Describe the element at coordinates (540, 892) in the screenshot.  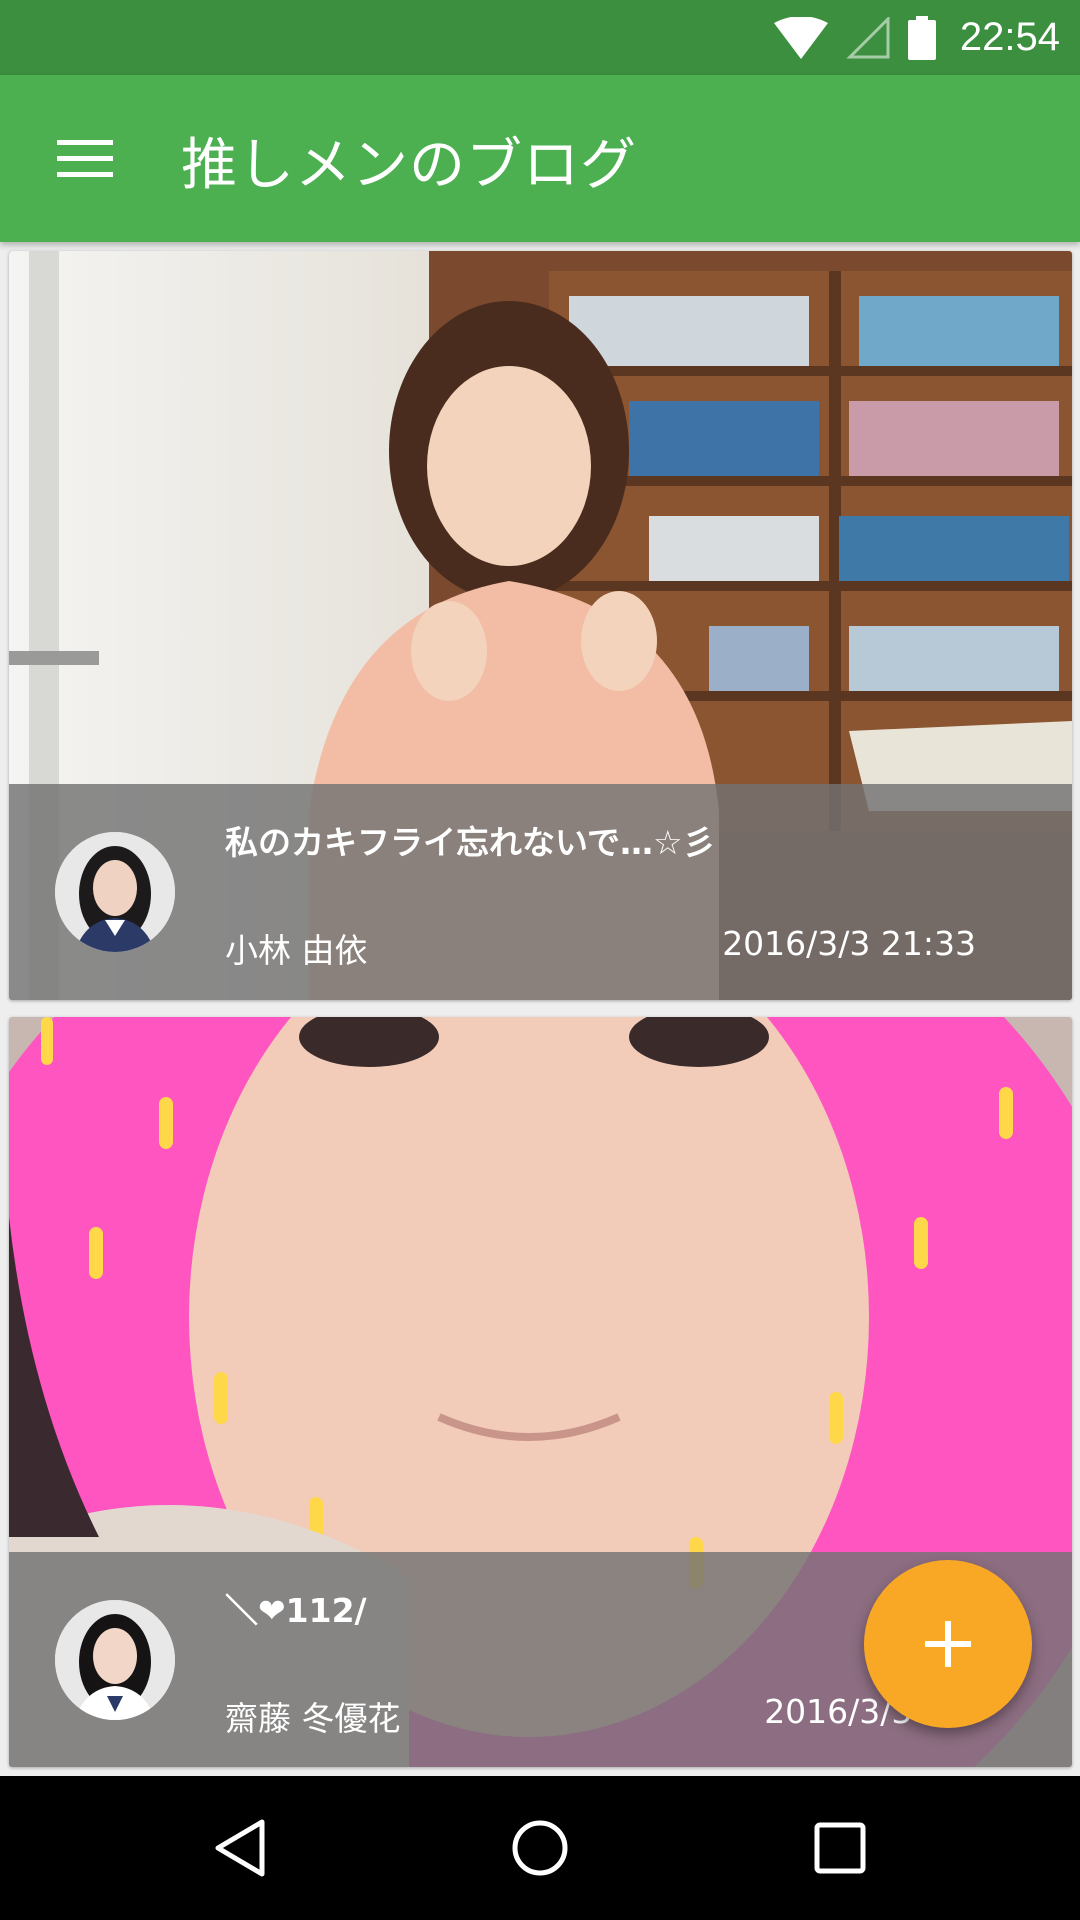
I see `post-info-overlay: 私のカキフライ忘れないで…☆彡 小林 由依 2016/3/3 21:33` at that location.